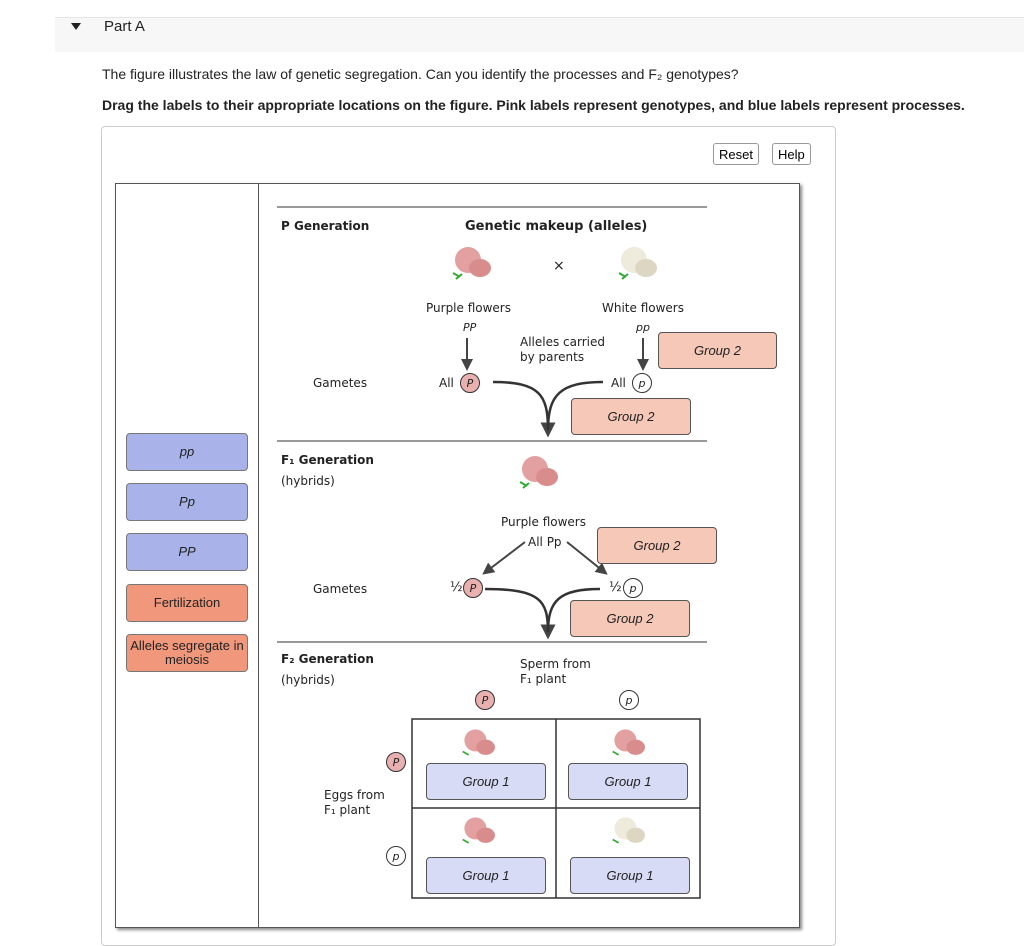 The image size is (1024, 946). I want to click on allele-p-circle: p, so click(642, 383).